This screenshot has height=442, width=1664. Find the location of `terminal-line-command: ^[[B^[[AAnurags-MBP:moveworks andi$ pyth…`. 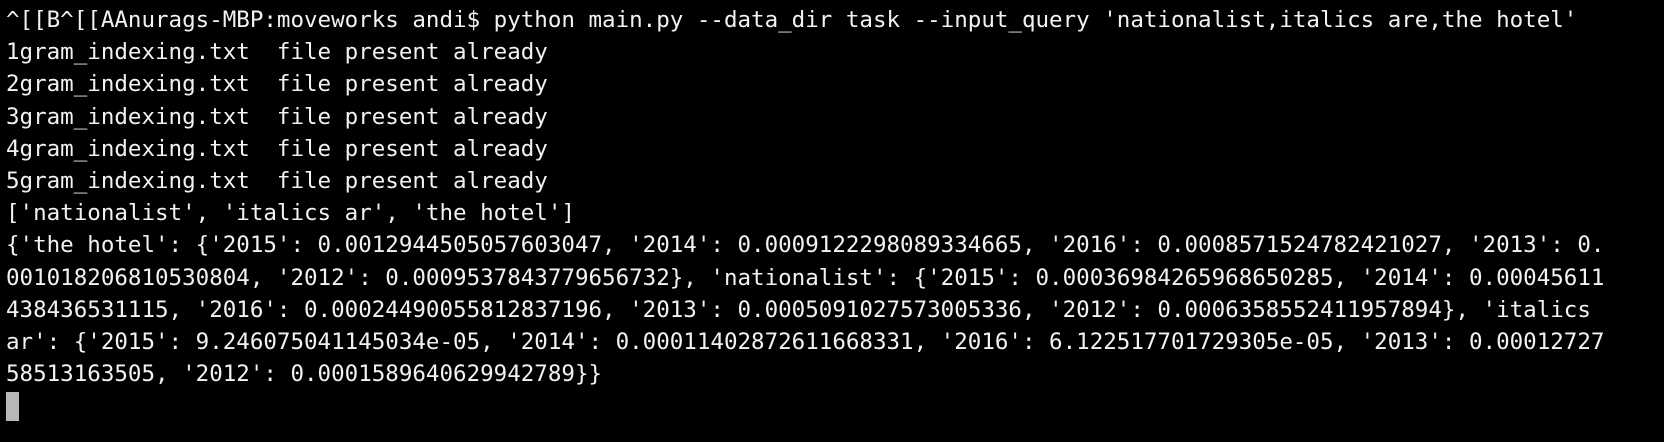

terminal-line-command: ^[[B^[[AAnurags-MBP:moveworks andi$ pyth… is located at coordinates (792, 20).